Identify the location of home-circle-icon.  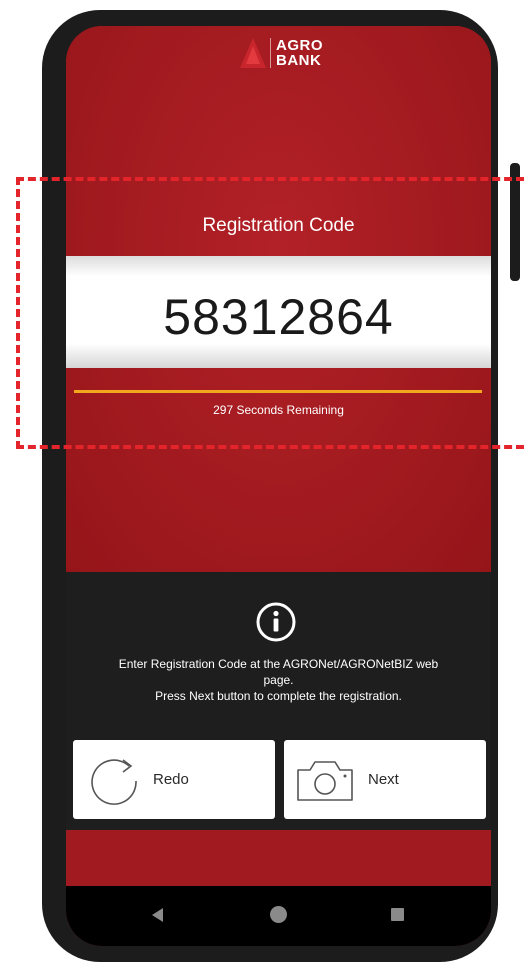
(278, 914).